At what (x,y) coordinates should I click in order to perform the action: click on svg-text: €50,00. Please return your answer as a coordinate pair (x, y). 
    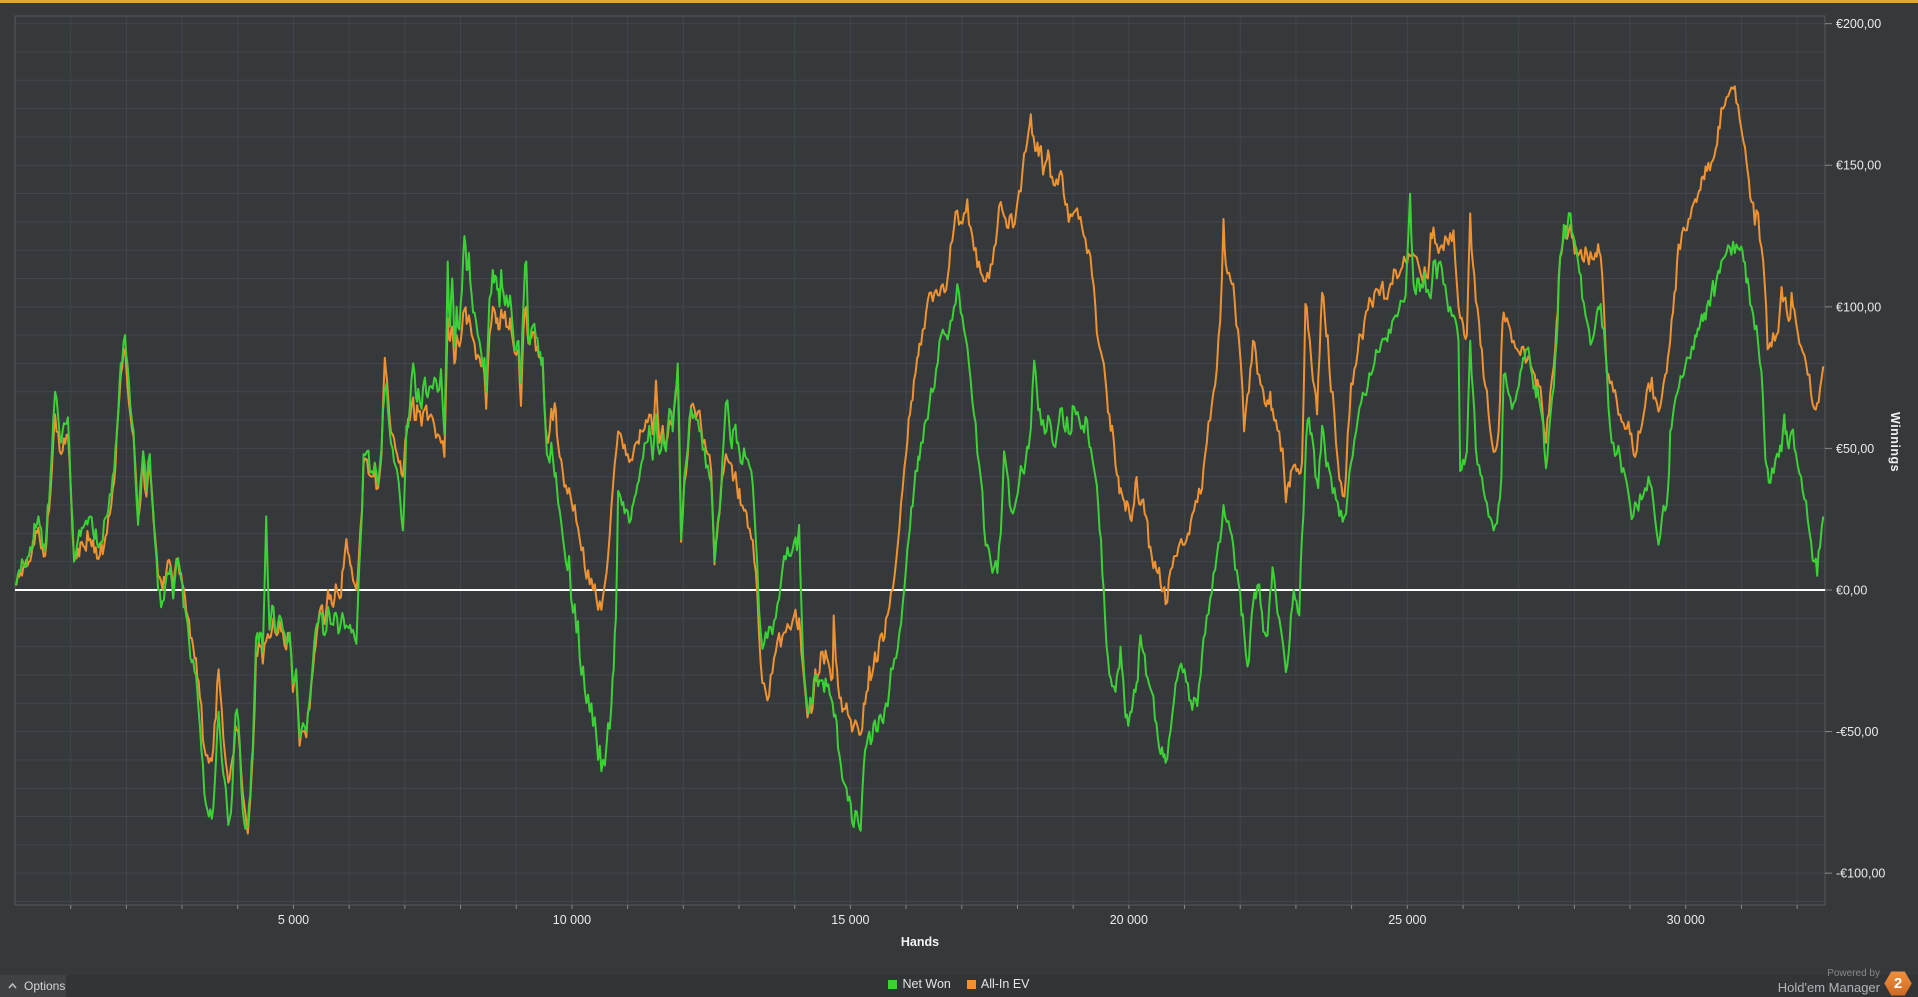
    Looking at the image, I should click on (1855, 449).